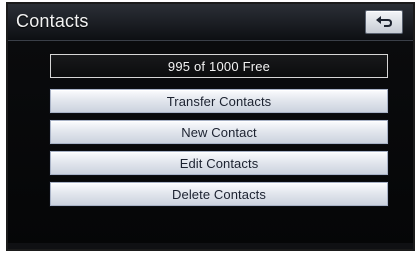 The width and height of the screenshot is (419, 259). Describe the element at coordinates (219, 132) in the screenshot. I see `new-contact-button: New Contact` at that location.